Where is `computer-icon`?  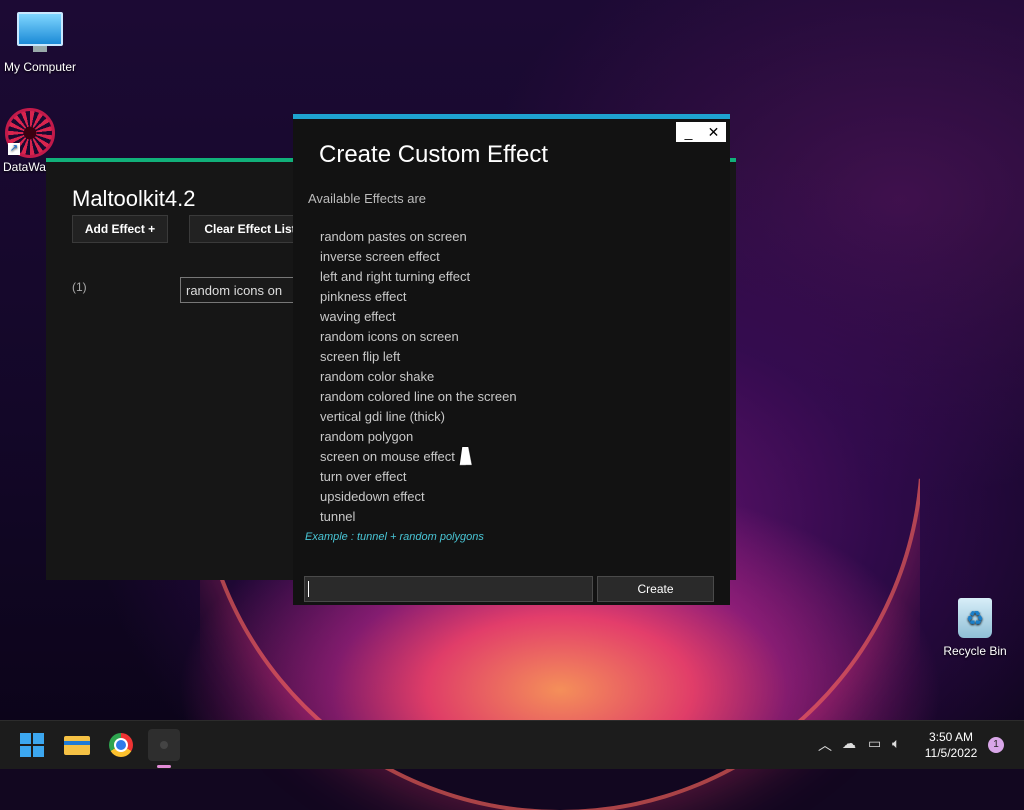
computer-icon is located at coordinates (40, 32).